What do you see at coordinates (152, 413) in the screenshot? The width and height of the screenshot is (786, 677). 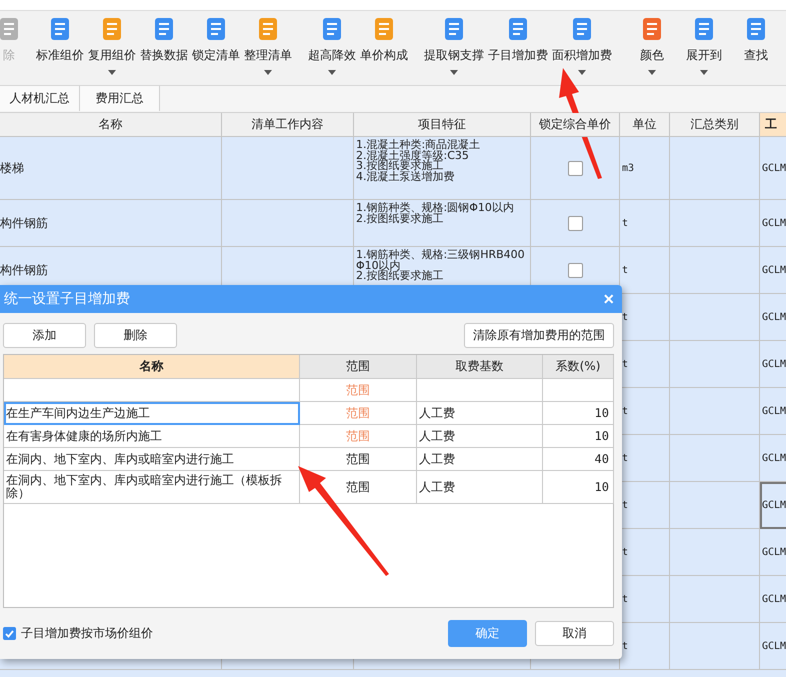 I see `table-cell: 在生产车间内边生产边施工` at bounding box center [152, 413].